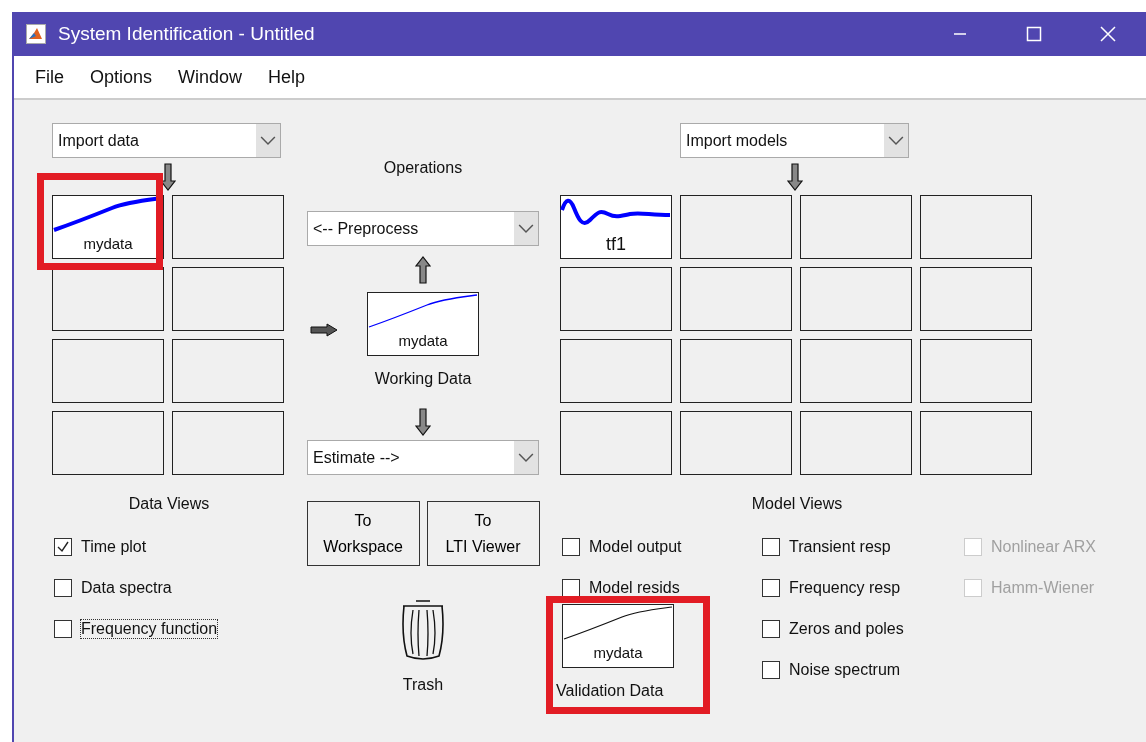 Image resolution: width=1146 pixels, height=742 pixels. I want to click on section-title: Model Views, so click(797, 504).